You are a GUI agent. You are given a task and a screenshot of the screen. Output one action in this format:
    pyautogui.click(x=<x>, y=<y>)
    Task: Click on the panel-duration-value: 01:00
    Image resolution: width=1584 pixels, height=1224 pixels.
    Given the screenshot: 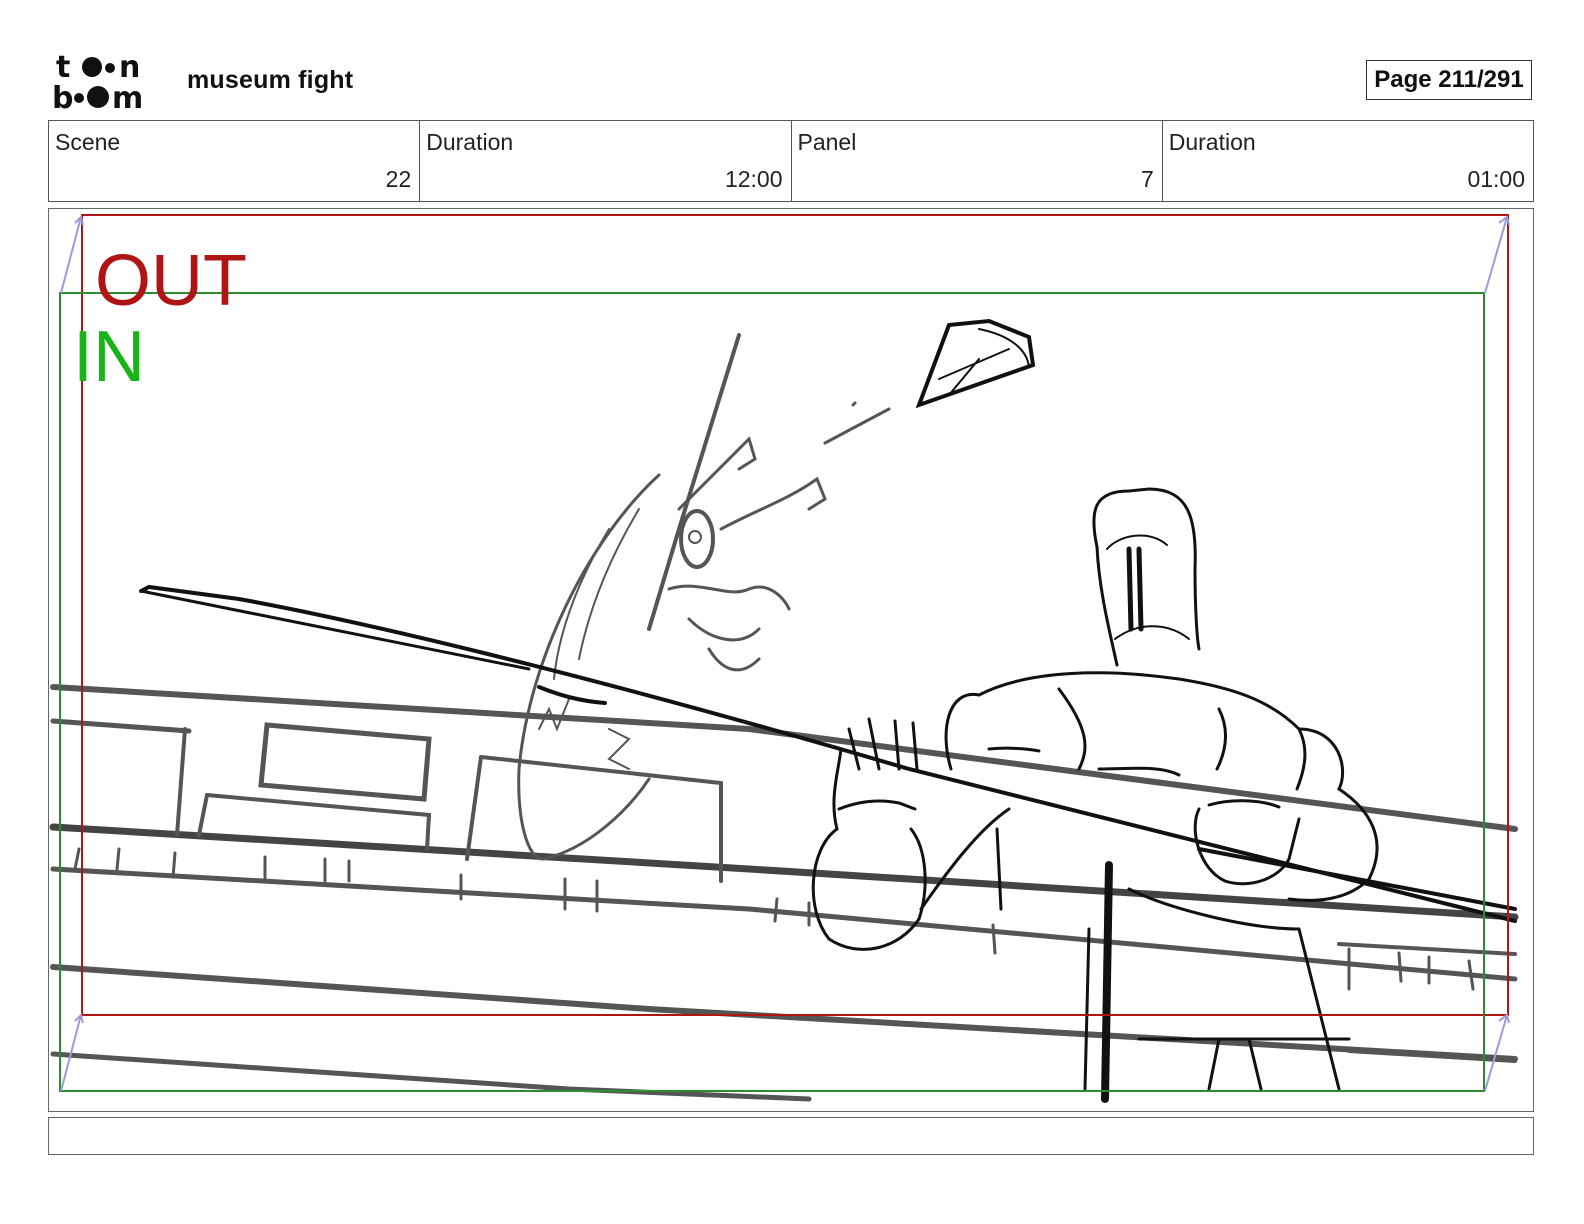 What is the action you would take?
    pyautogui.click(x=1496, y=179)
    